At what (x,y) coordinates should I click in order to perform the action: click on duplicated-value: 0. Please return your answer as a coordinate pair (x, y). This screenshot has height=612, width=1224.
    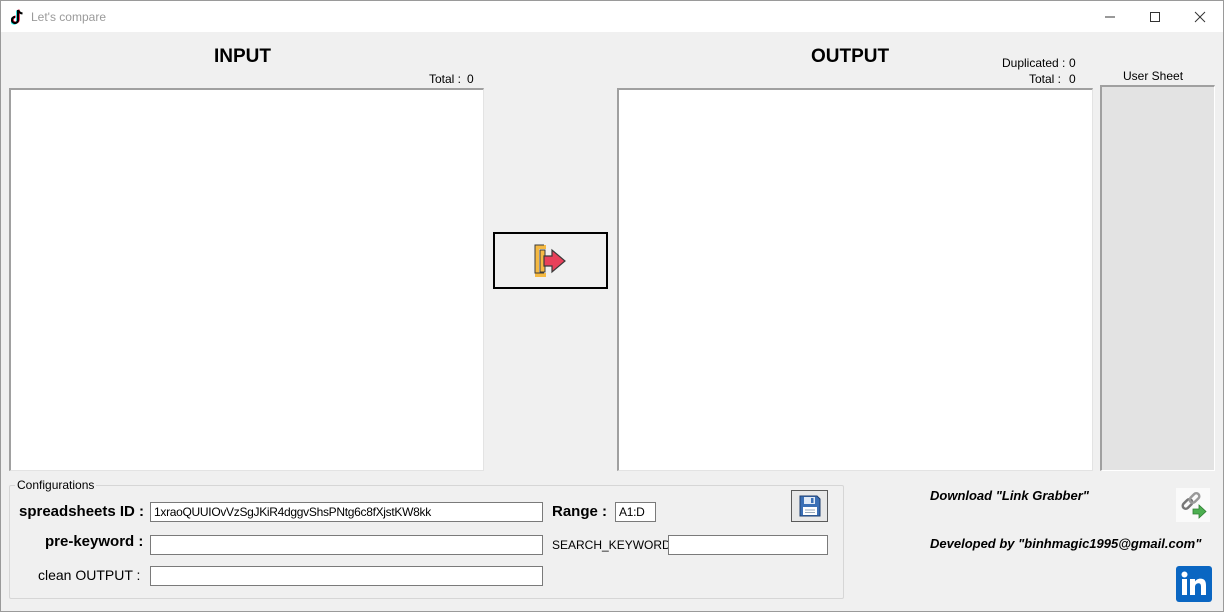
    Looking at the image, I should click on (1072, 63).